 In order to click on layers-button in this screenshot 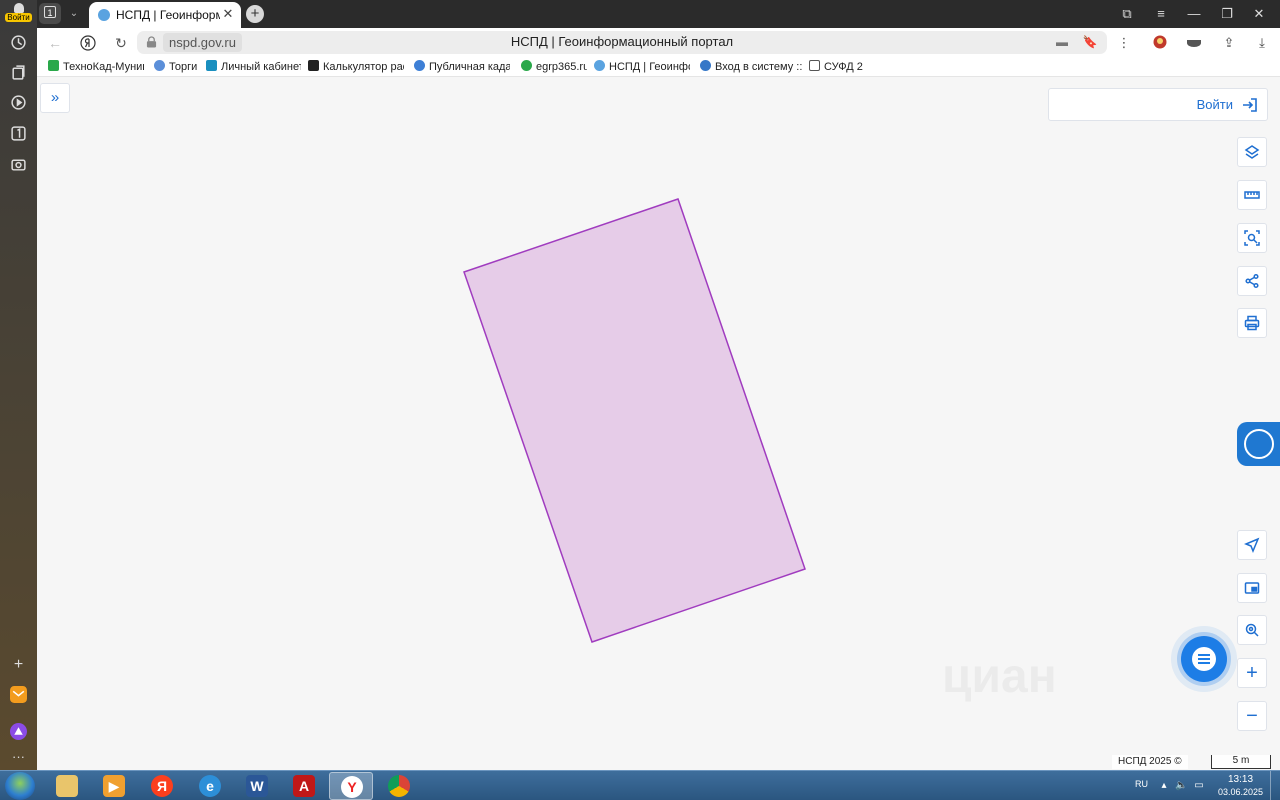, I will do `click(1252, 152)`.